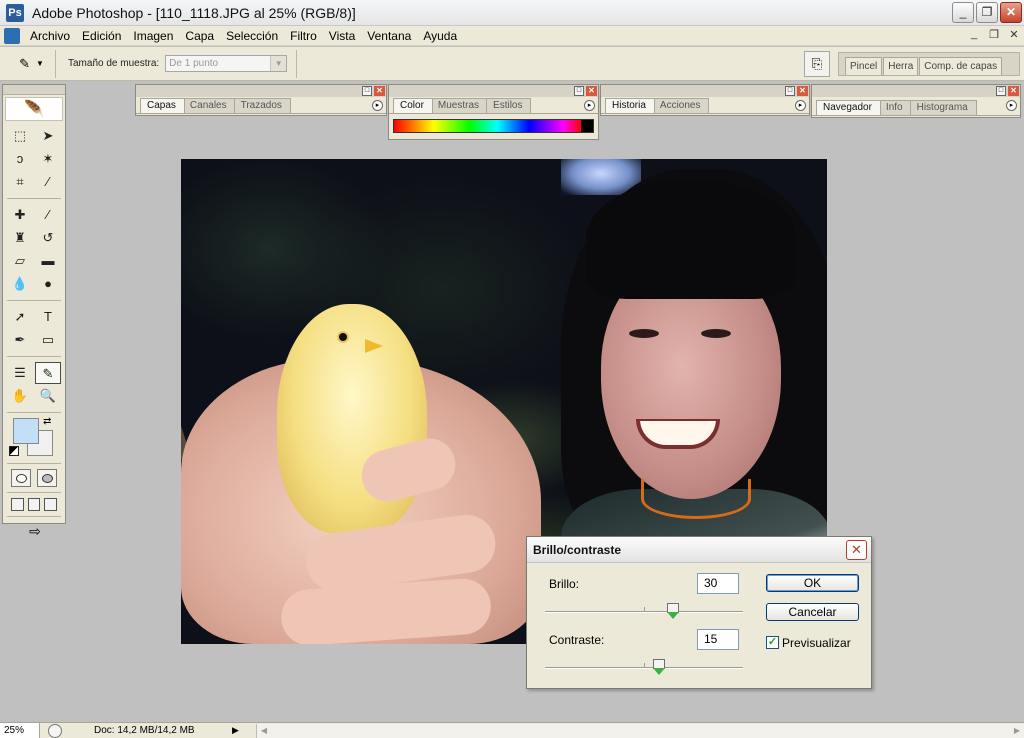  Describe the element at coordinates (994, 34) in the screenshot. I see `doc-restore-icon: ❐` at that location.